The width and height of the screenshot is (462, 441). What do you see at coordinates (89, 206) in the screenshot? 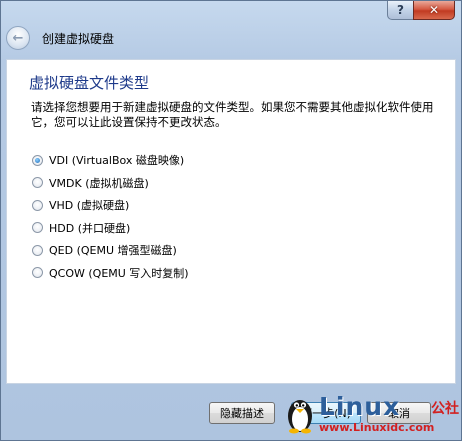
I see `option-label: VHD (虚拟硬盘)` at bounding box center [89, 206].